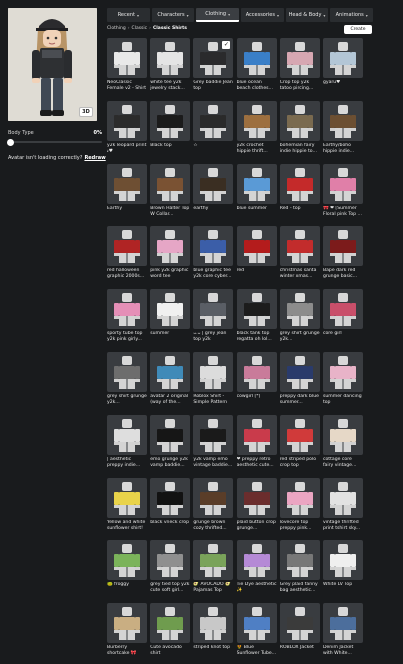 Image resolution: width=403 pixels, height=664 pixels. I want to click on item-card: Earthy, so click(127, 195).